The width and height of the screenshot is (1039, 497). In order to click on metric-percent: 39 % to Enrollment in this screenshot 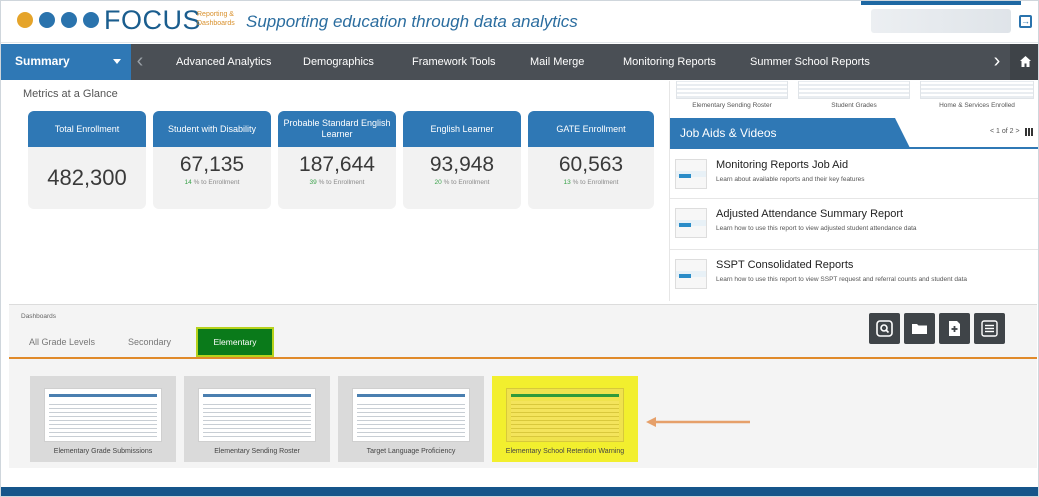, I will do `click(337, 182)`.